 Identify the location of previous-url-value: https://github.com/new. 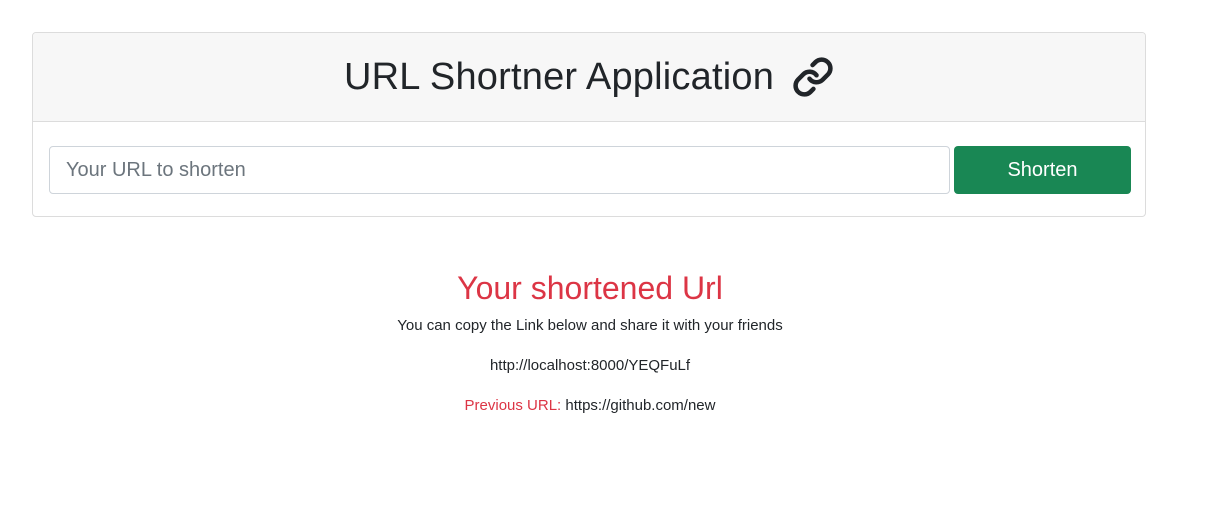
(640, 405).